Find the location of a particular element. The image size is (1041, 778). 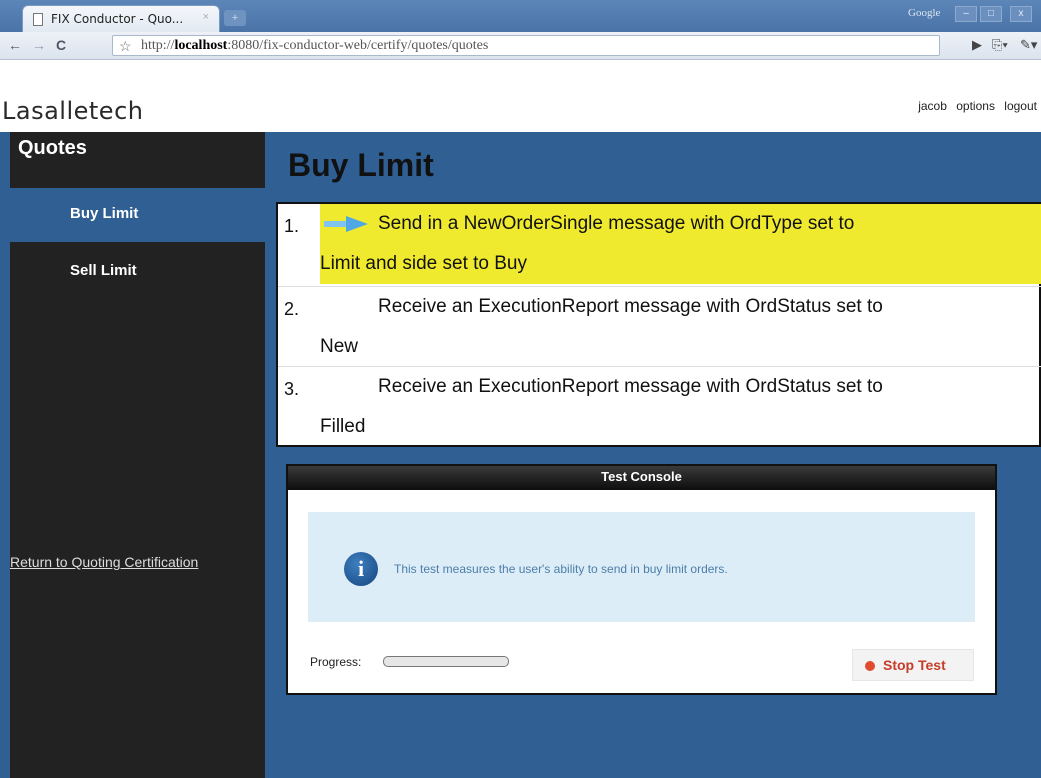

user-links: jacob options logout is located at coordinates (974, 106).